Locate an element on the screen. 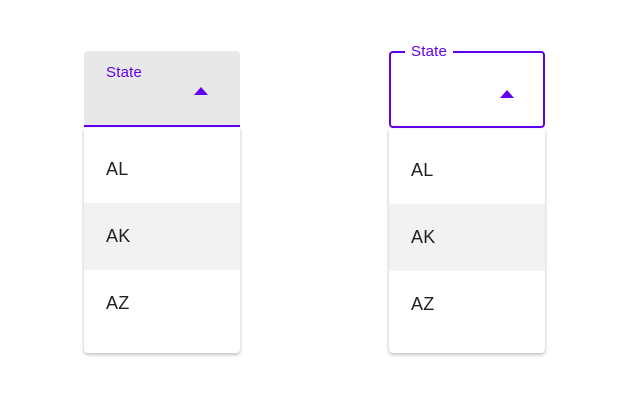 The image size is (633, 410). state-label-outlined: State is located at coordinates (429, 52).